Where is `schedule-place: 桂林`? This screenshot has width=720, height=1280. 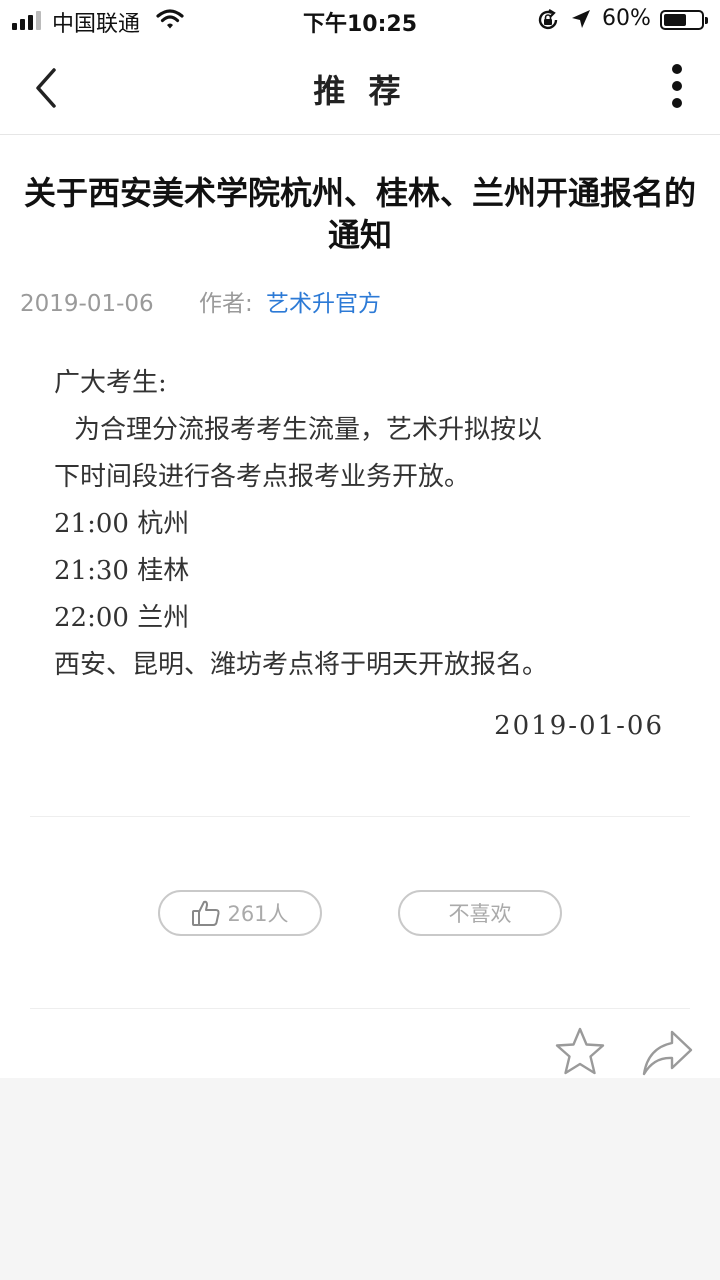
schedule-place: 桂林 is located at coordinates (163, 571).